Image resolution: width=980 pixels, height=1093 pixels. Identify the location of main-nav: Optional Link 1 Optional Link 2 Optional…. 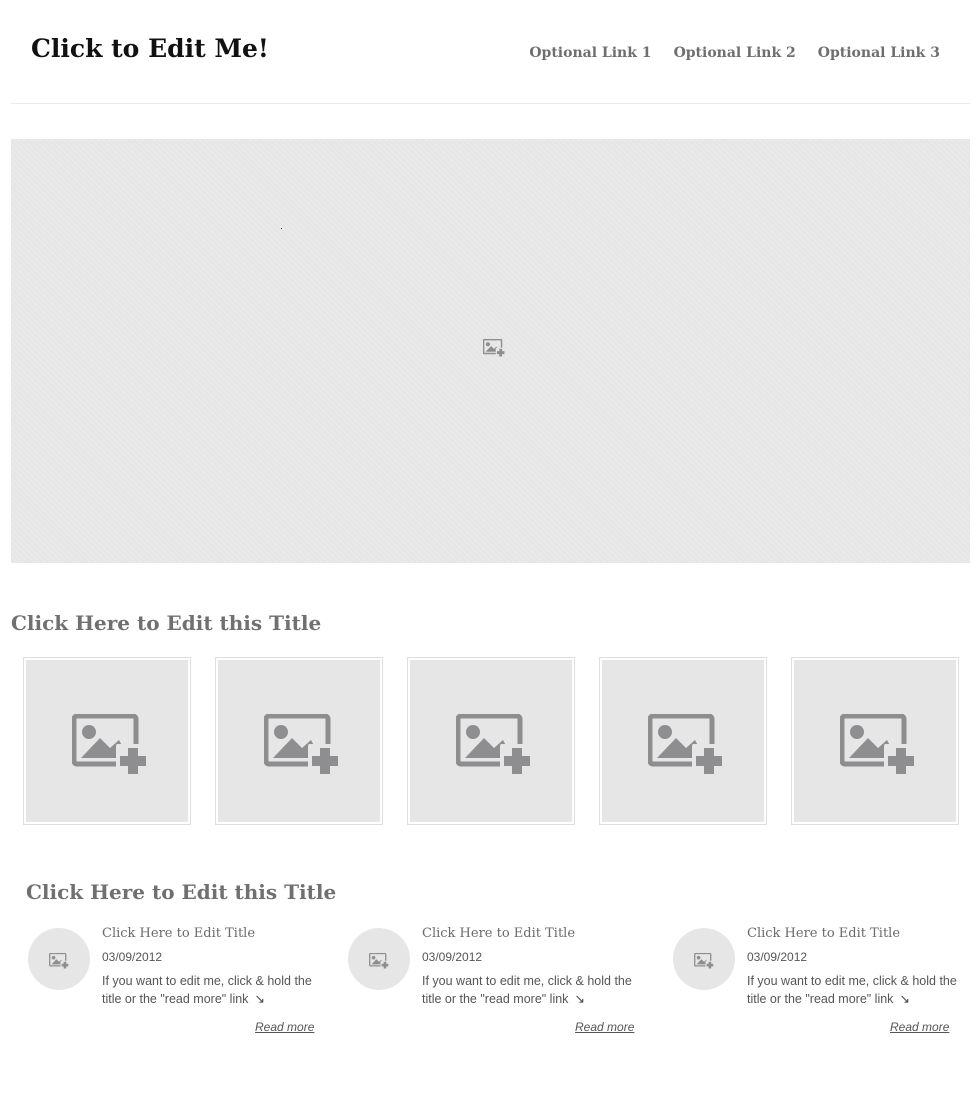
(734, 53).